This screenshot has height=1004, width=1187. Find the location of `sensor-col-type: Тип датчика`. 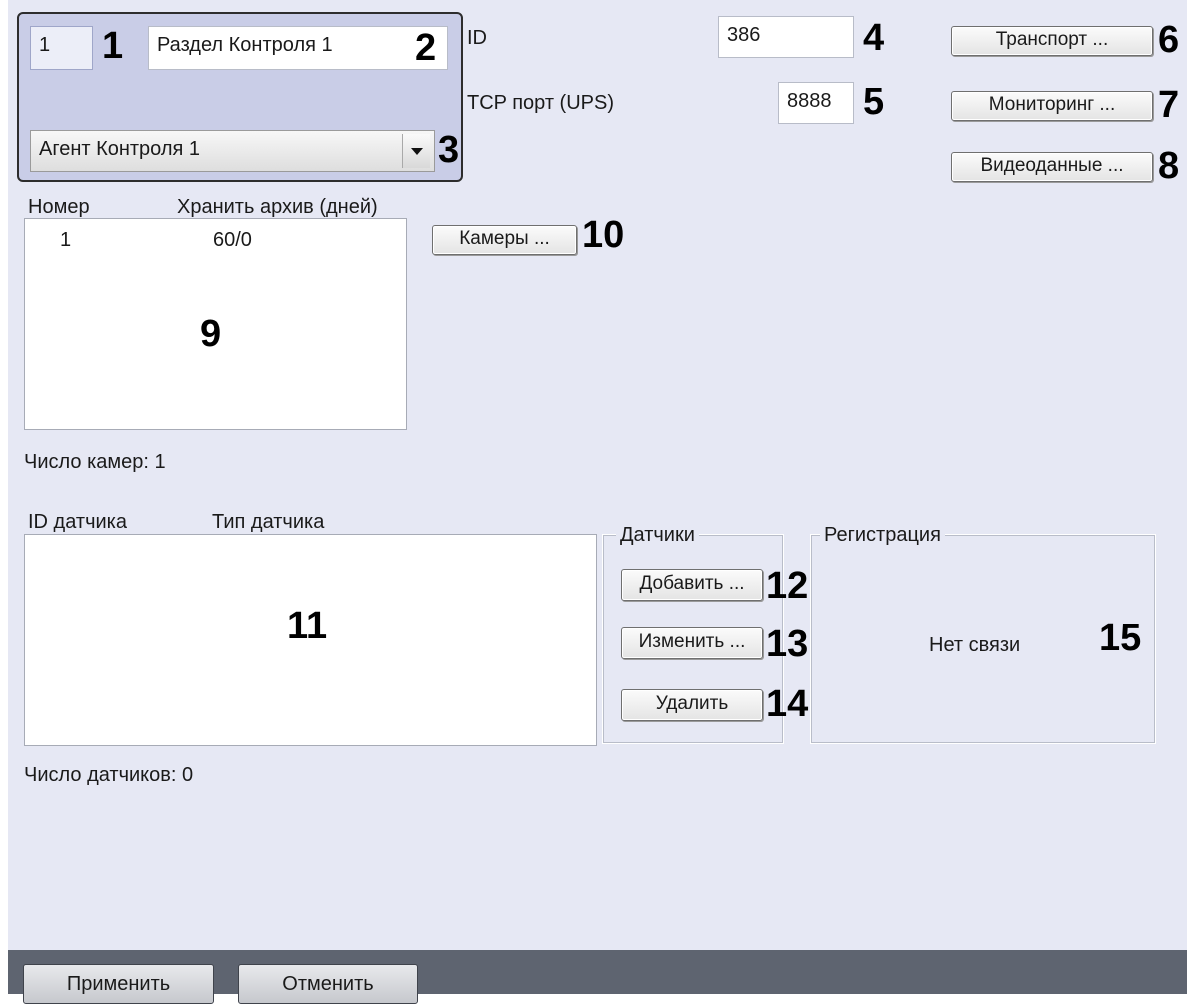

sensor-col-type: Тип датчика is located at coordinates (268, 522).